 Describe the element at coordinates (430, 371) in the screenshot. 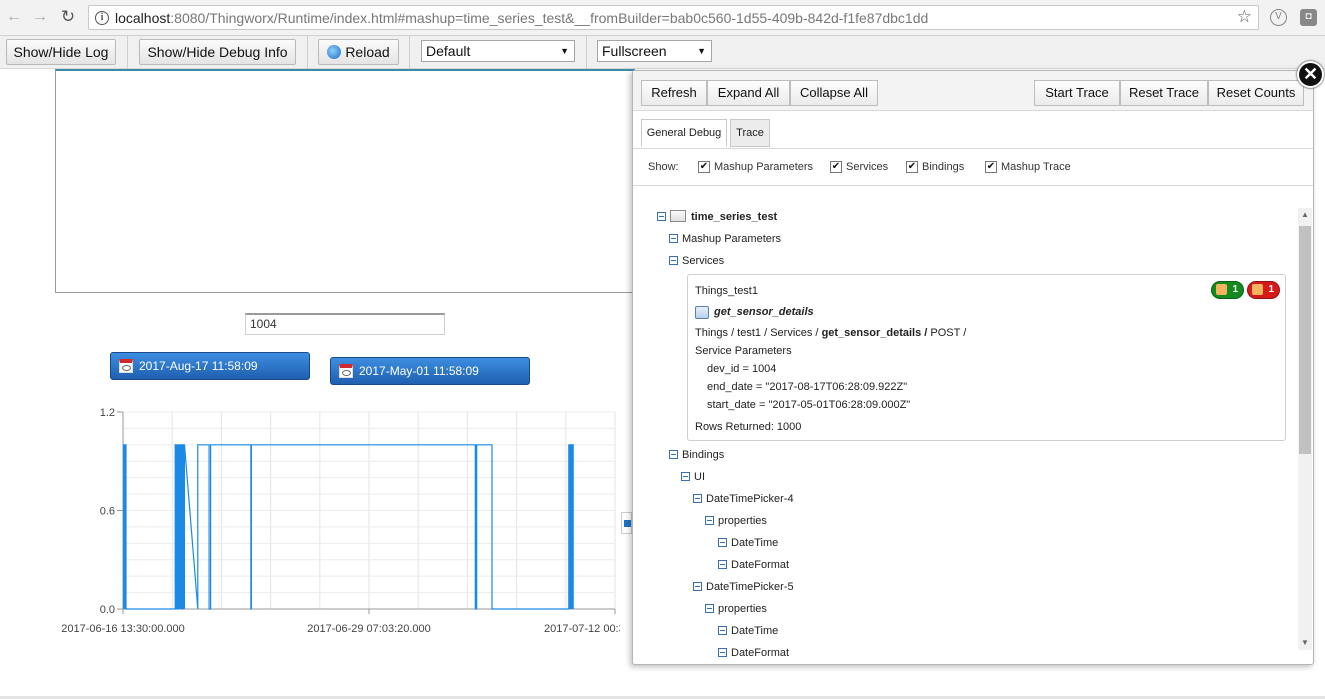

I see `end-date-picker: 2017-May-01 11:58:09` at that location.